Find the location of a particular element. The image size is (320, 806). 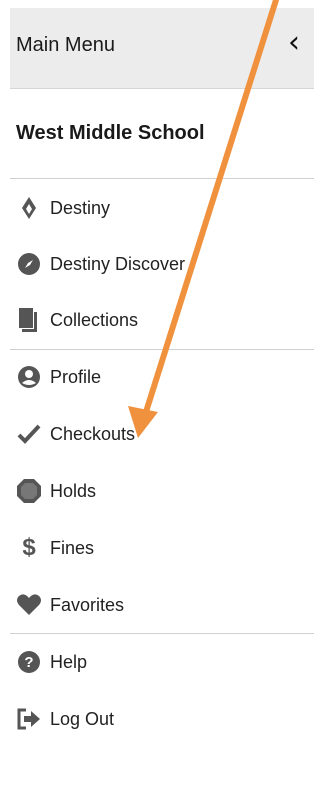

help-icon: ? is located at coordinates (29, 662).